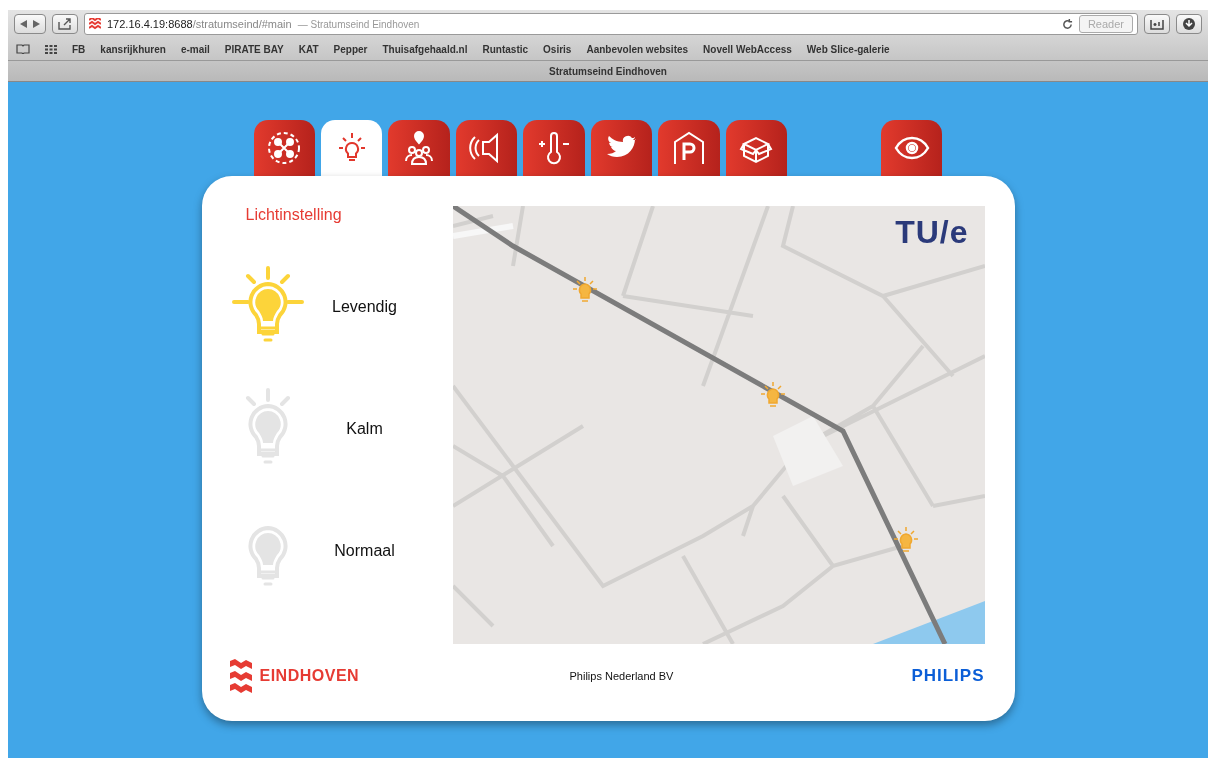 The height and width of the screenshot is (758, 1208). What do you see at coordinates (425, 49) in the screenshot?
I see `bookmark-link: Thuisafgehaald.nl` at bounding box center [425, 49].